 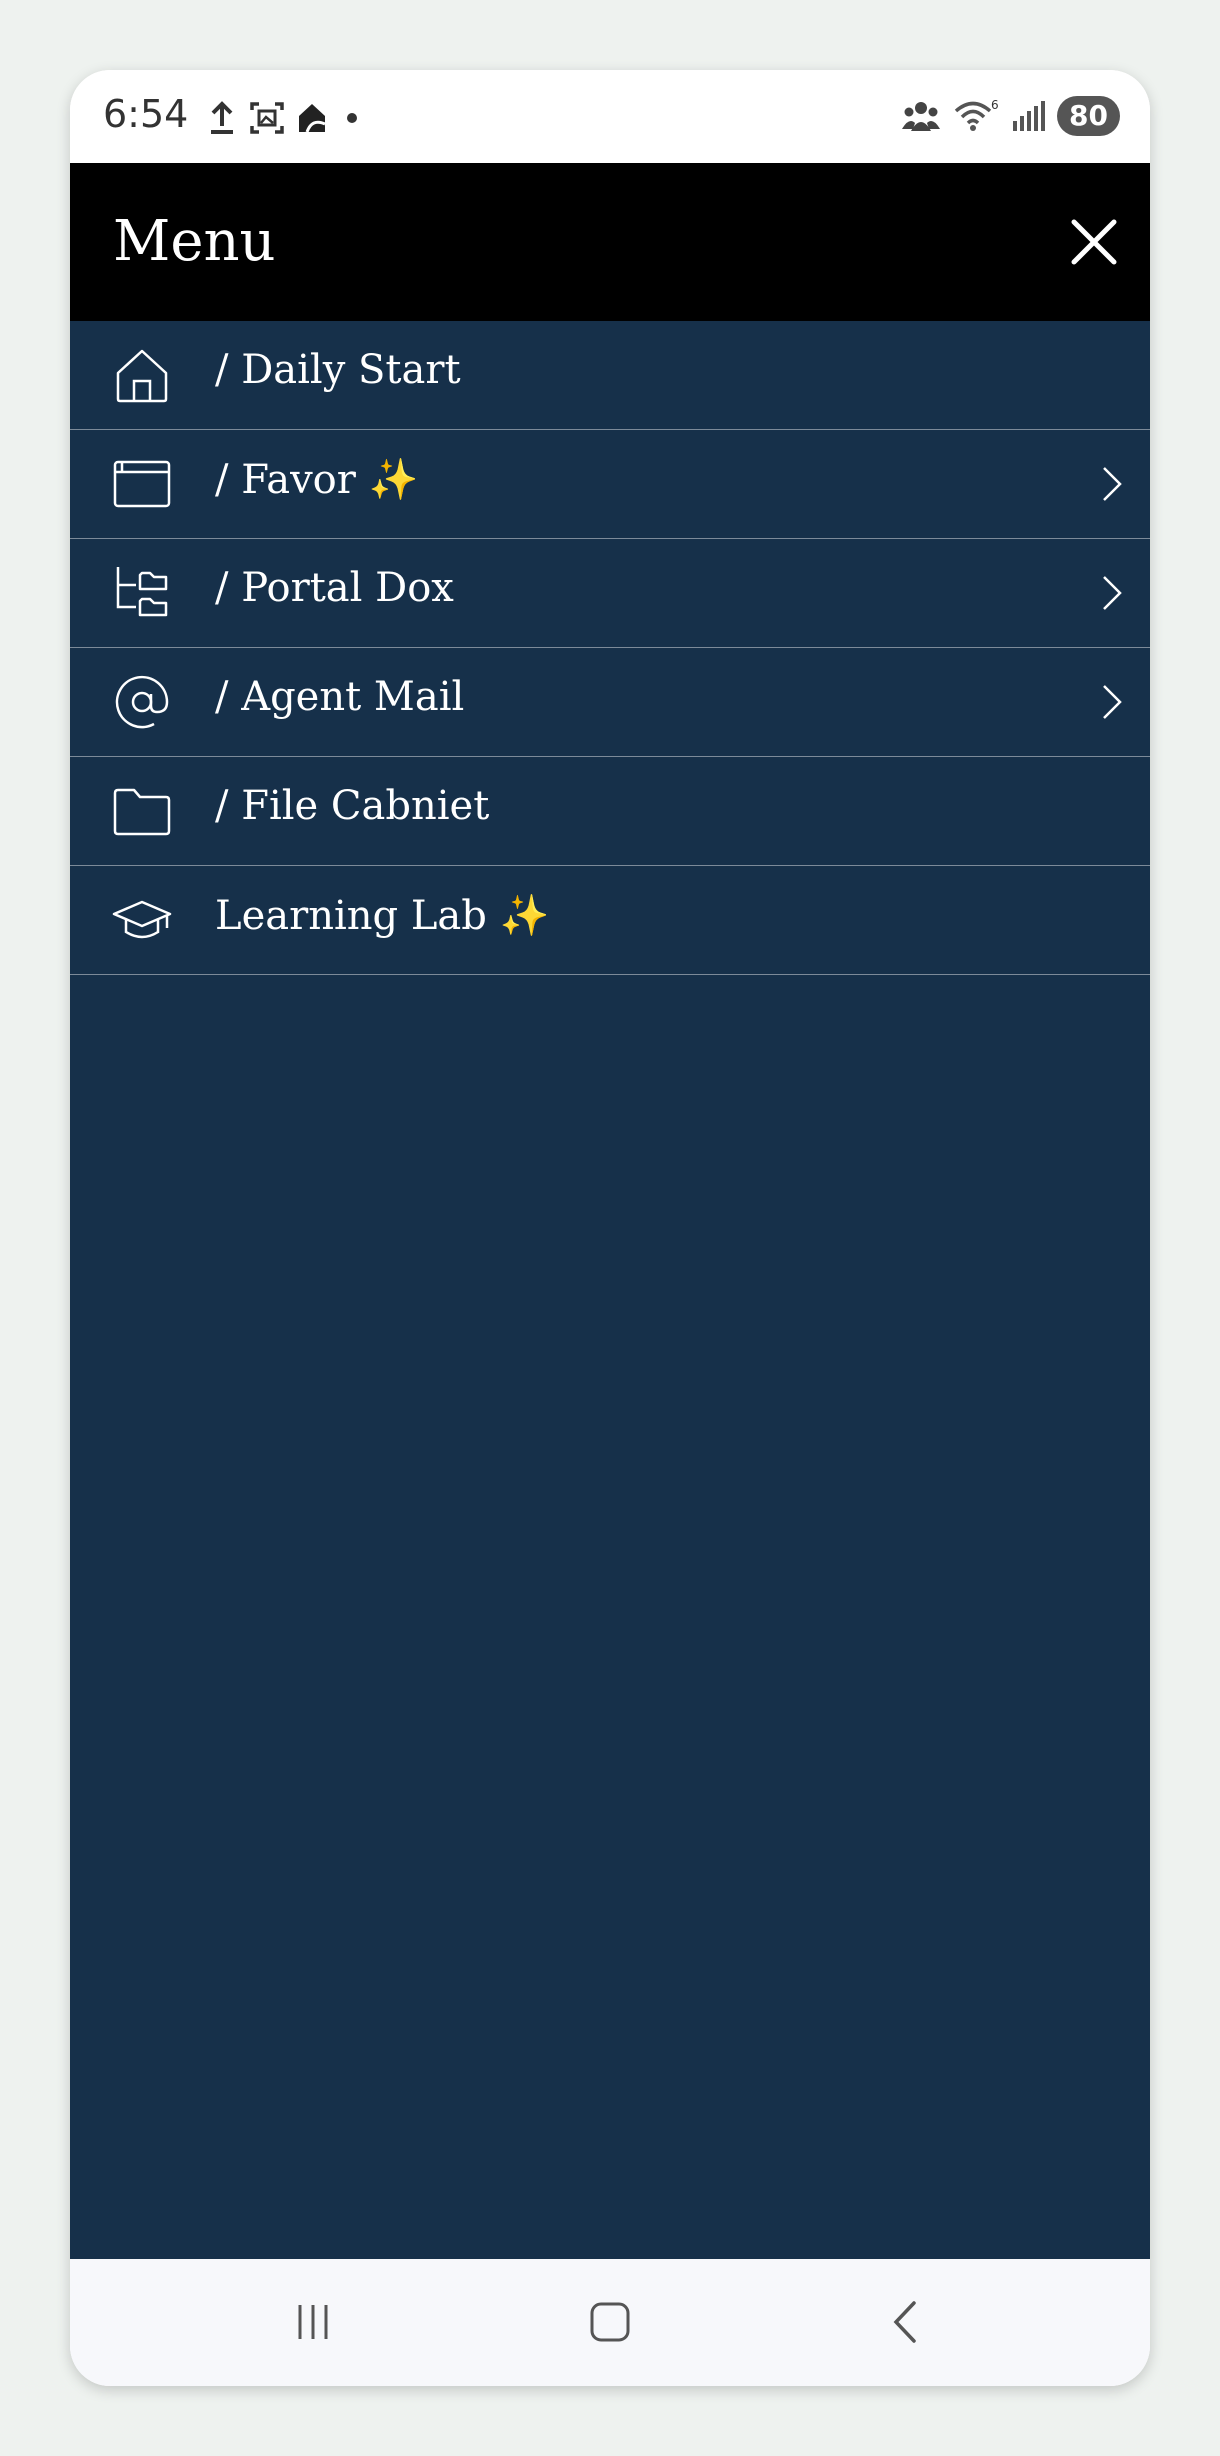 What do you see at coordinates (382, 916) in the screenshot?
I see `menu-item-label: Learning Lab ✨` at bounding box center [382, 916].